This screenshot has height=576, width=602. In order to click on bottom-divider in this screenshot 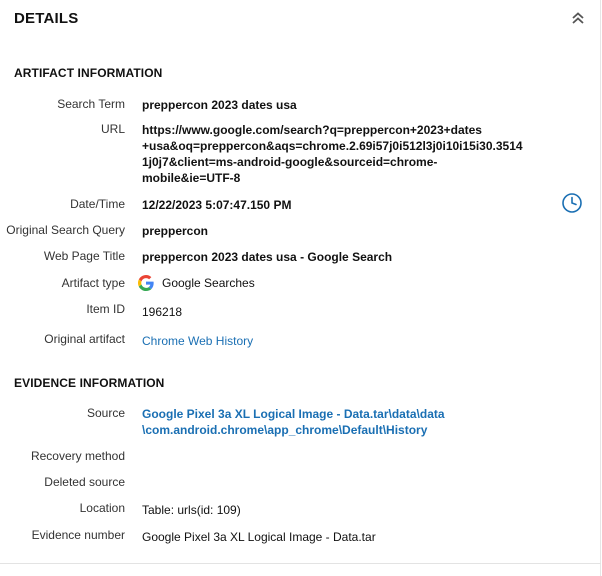, I will do `click(300, 563)`.